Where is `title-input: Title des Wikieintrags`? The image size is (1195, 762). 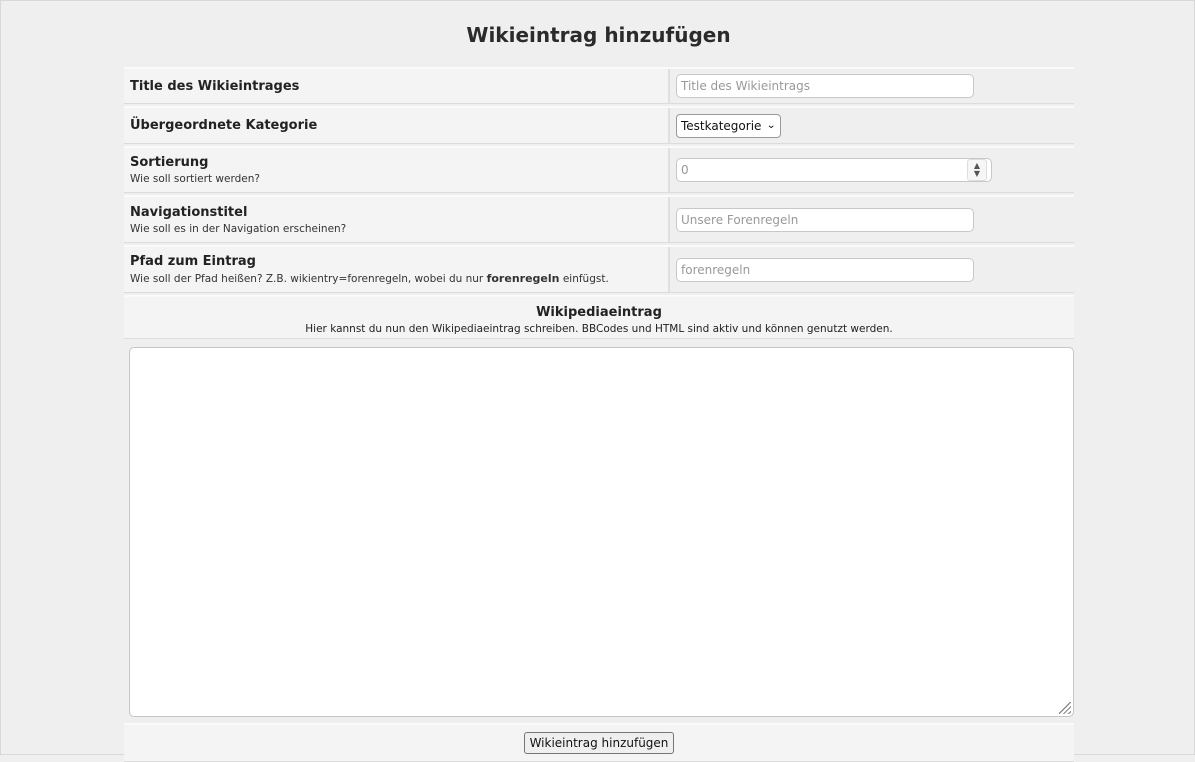 title-input: Title des Wikieintrags is located at coordinates (825, 86).